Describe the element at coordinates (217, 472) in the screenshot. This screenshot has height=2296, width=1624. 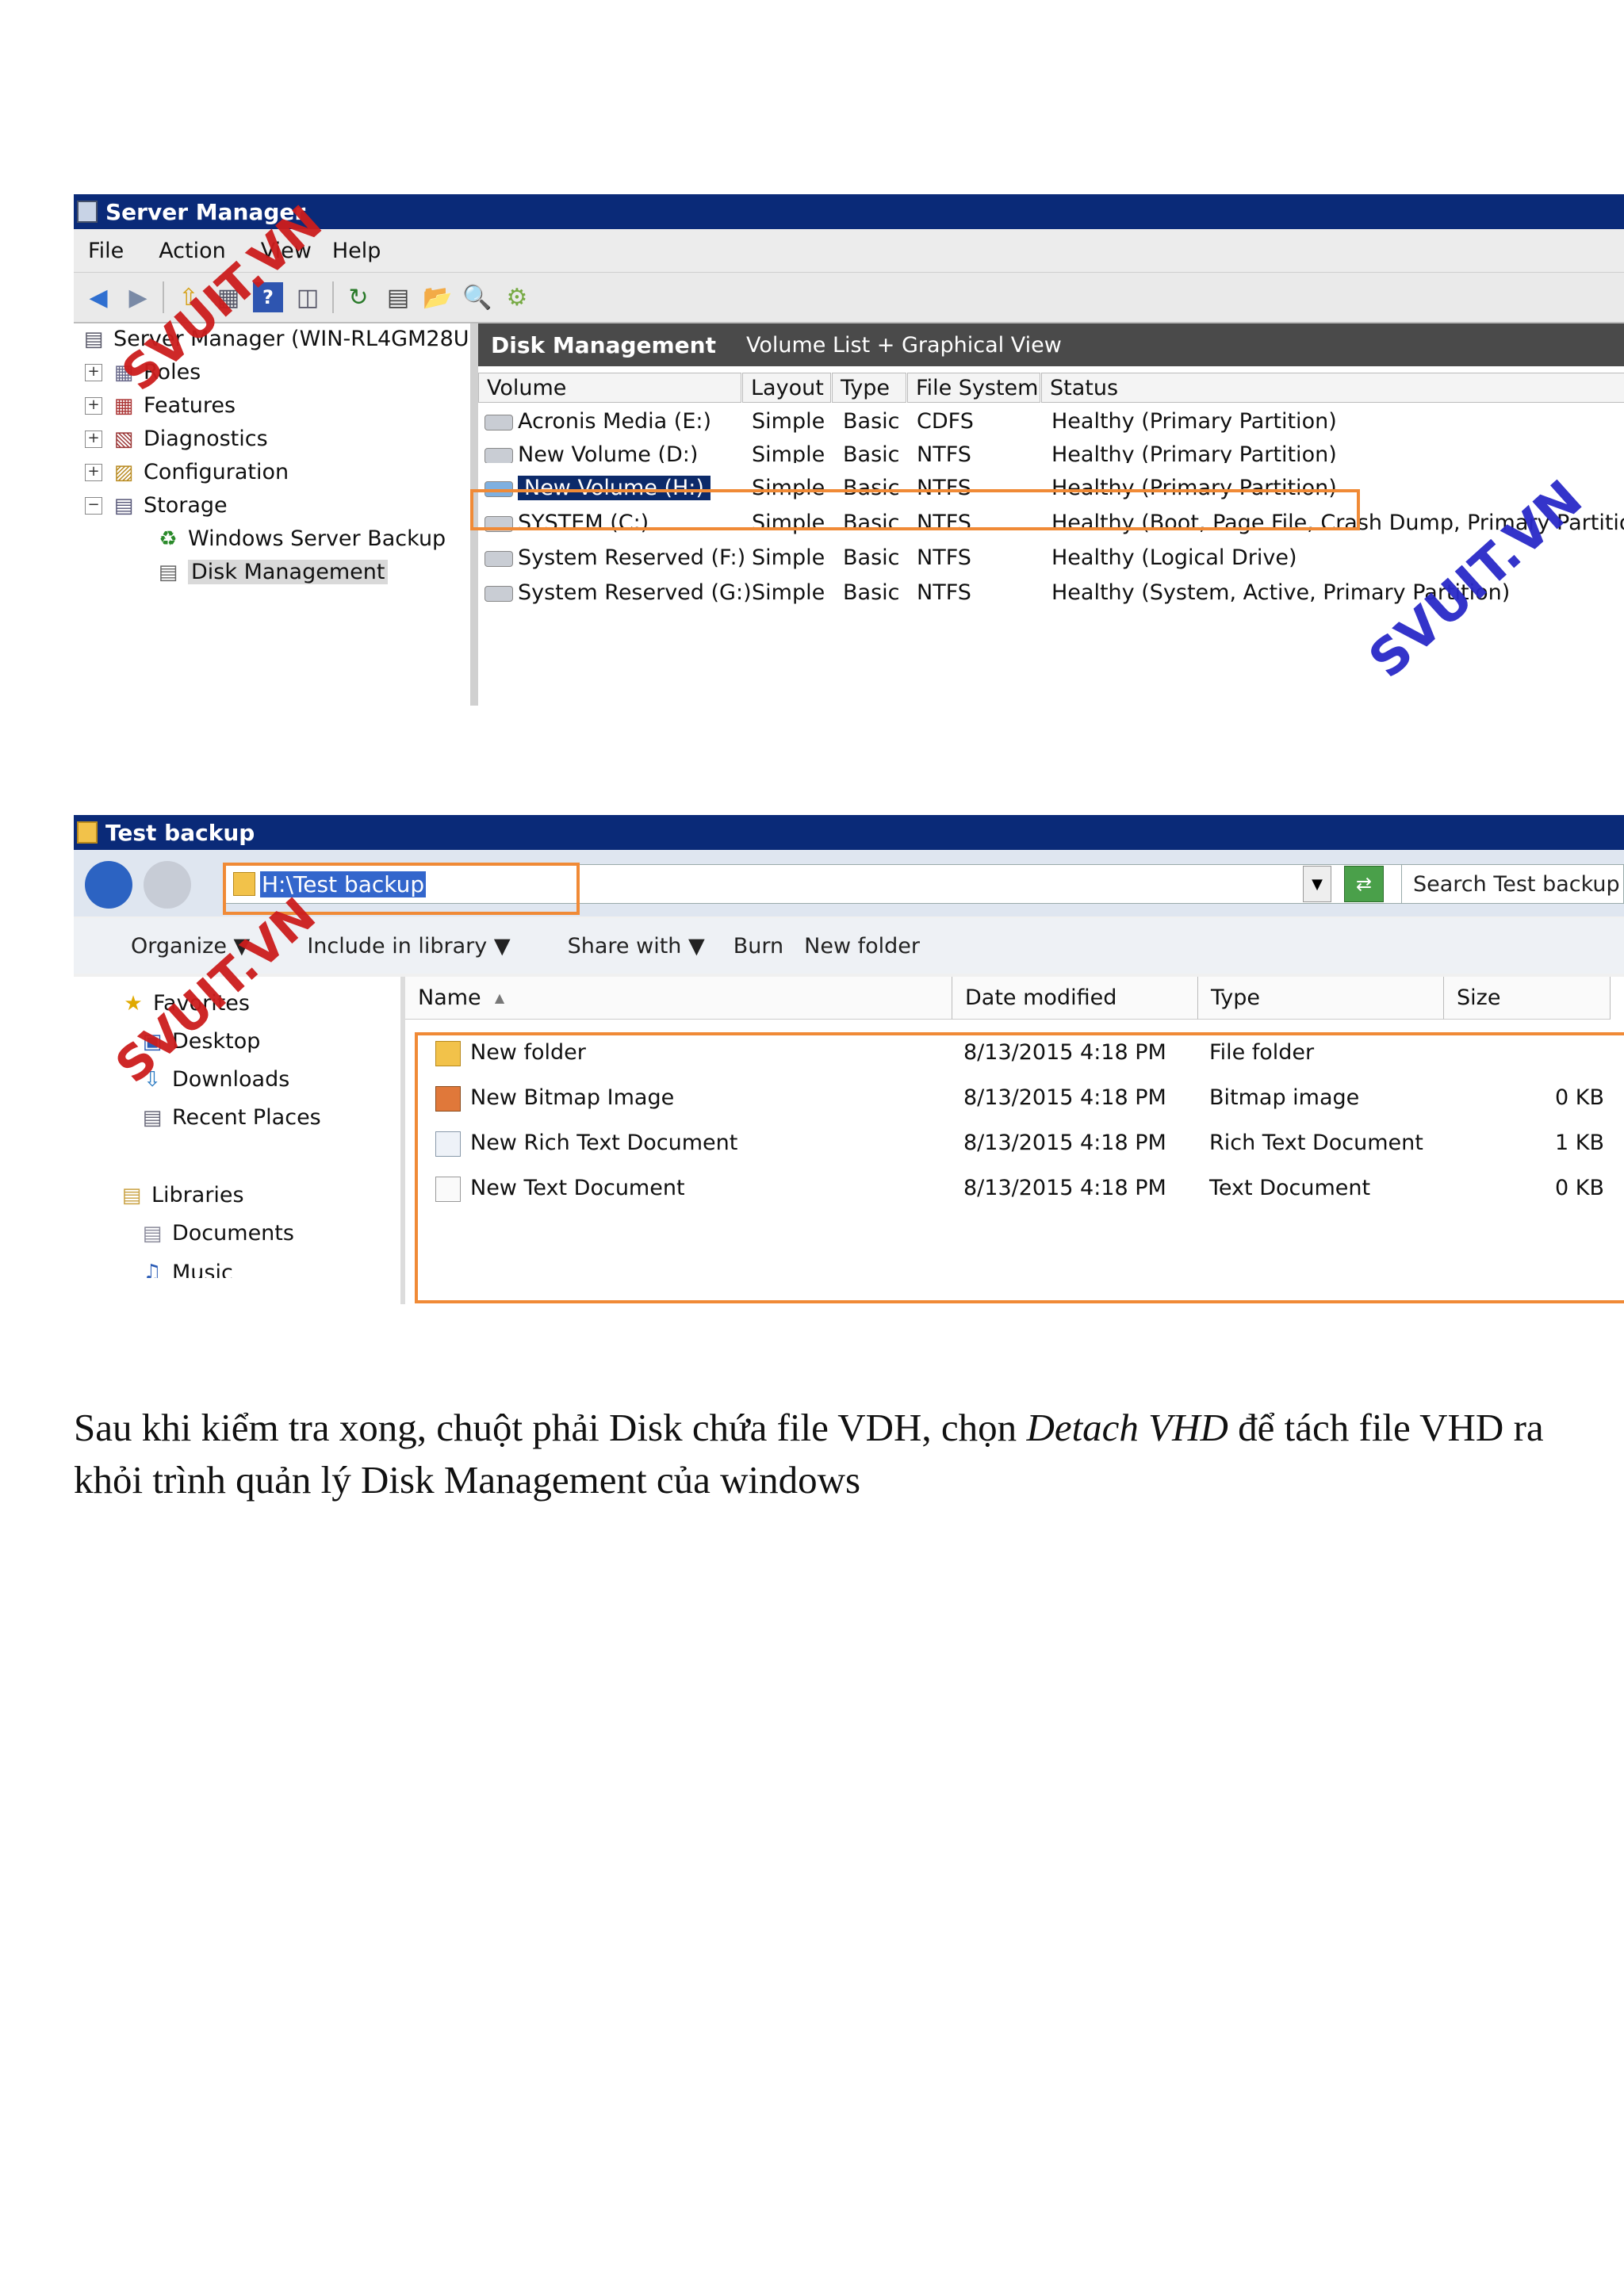
I see `tree-item-label: Configuration` at that location.